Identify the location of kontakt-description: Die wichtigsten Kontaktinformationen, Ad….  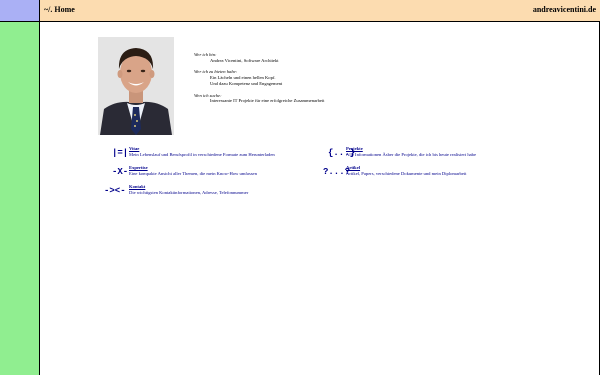
(189, 192).